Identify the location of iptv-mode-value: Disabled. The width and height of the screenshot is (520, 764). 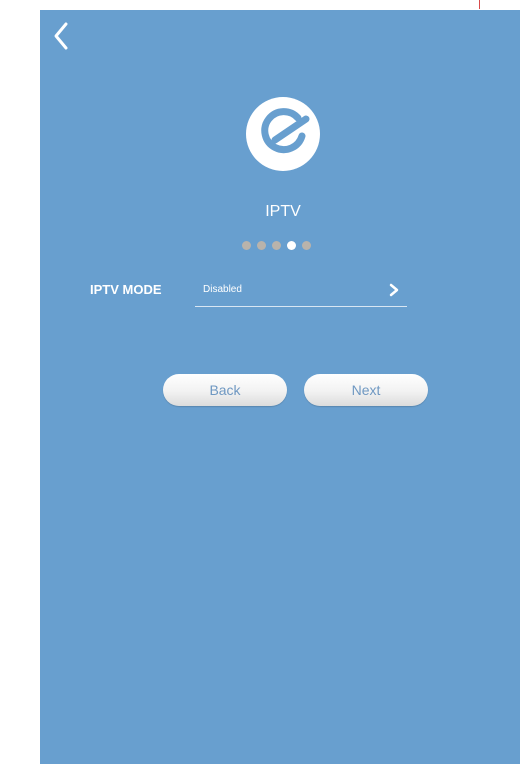
(222, 289).